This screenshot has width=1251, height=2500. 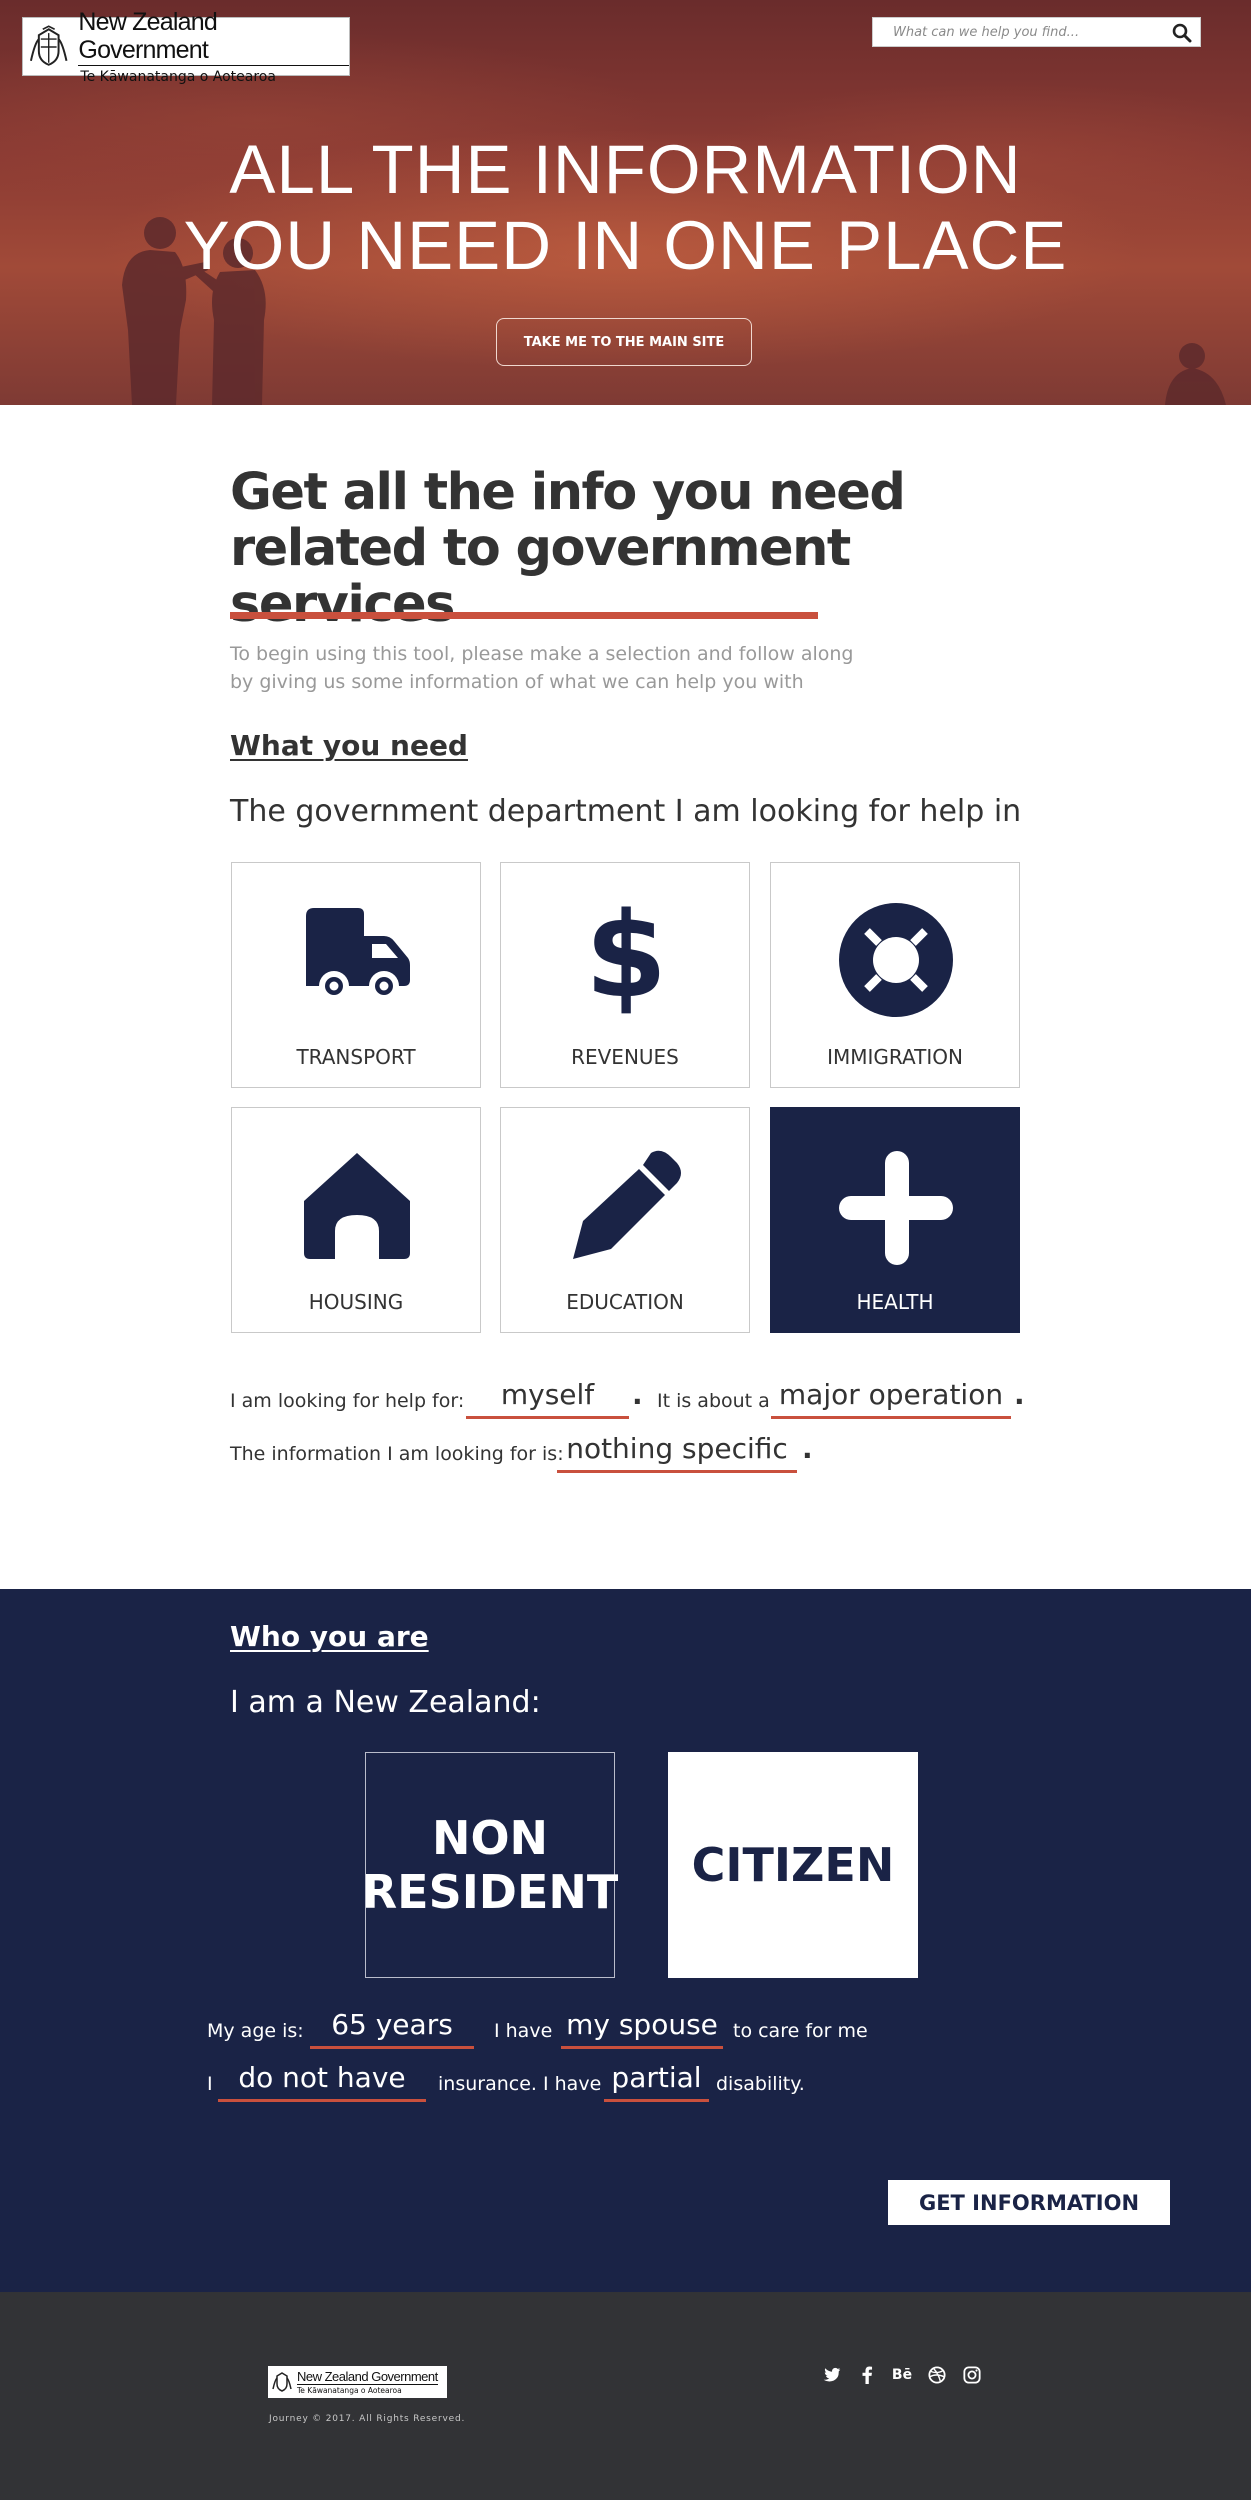 What do you see at coordinates (1029, 2202) in the screenshot?
I see `get-information-button: GET INFORMATION` at bounding box center [1029, 2202].